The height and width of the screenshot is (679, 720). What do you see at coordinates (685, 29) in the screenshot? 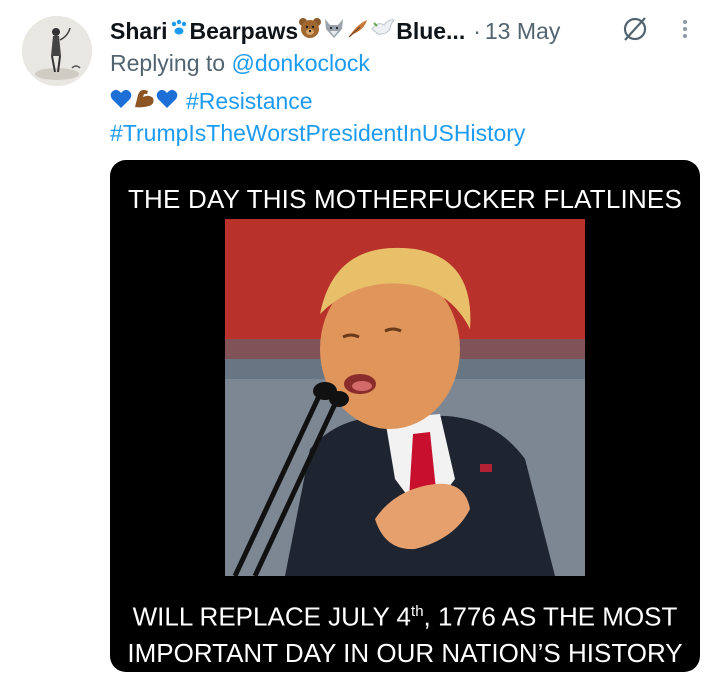
I see `more-icon` at bounding box center [685, 29].